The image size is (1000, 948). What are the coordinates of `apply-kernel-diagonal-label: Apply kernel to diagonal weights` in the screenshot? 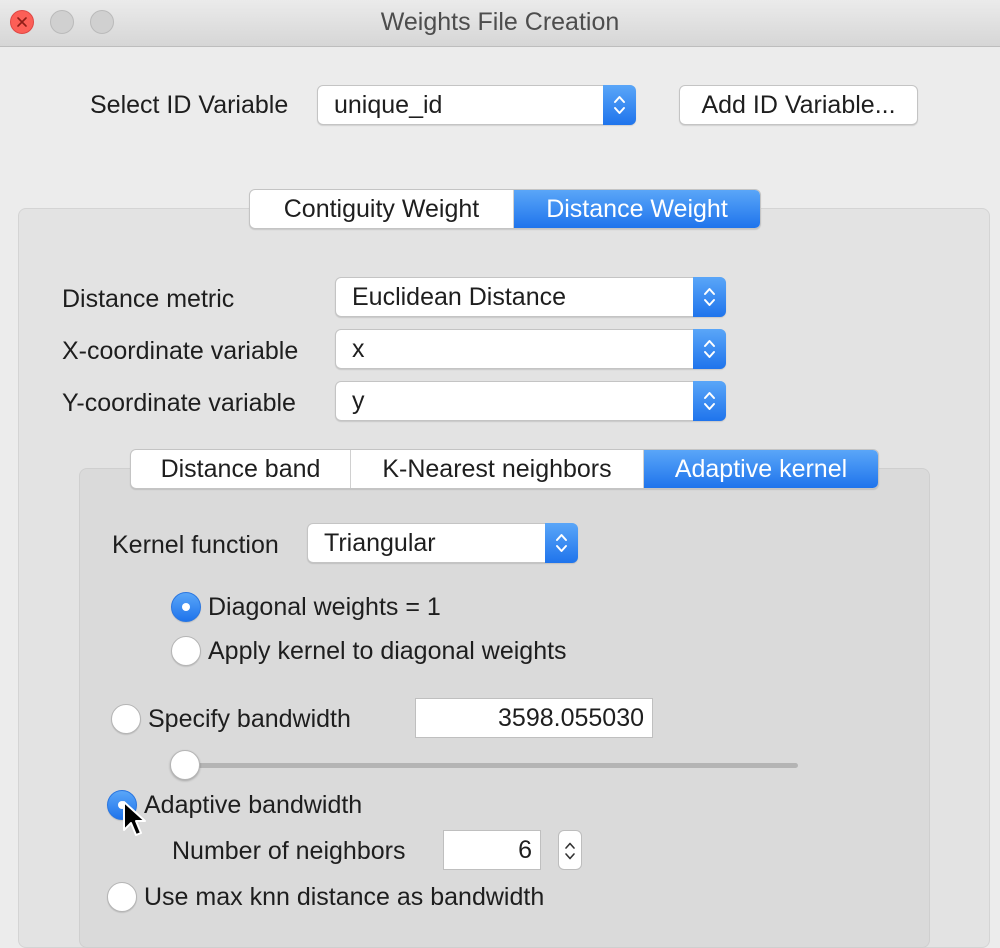 It's located at (387, 651).